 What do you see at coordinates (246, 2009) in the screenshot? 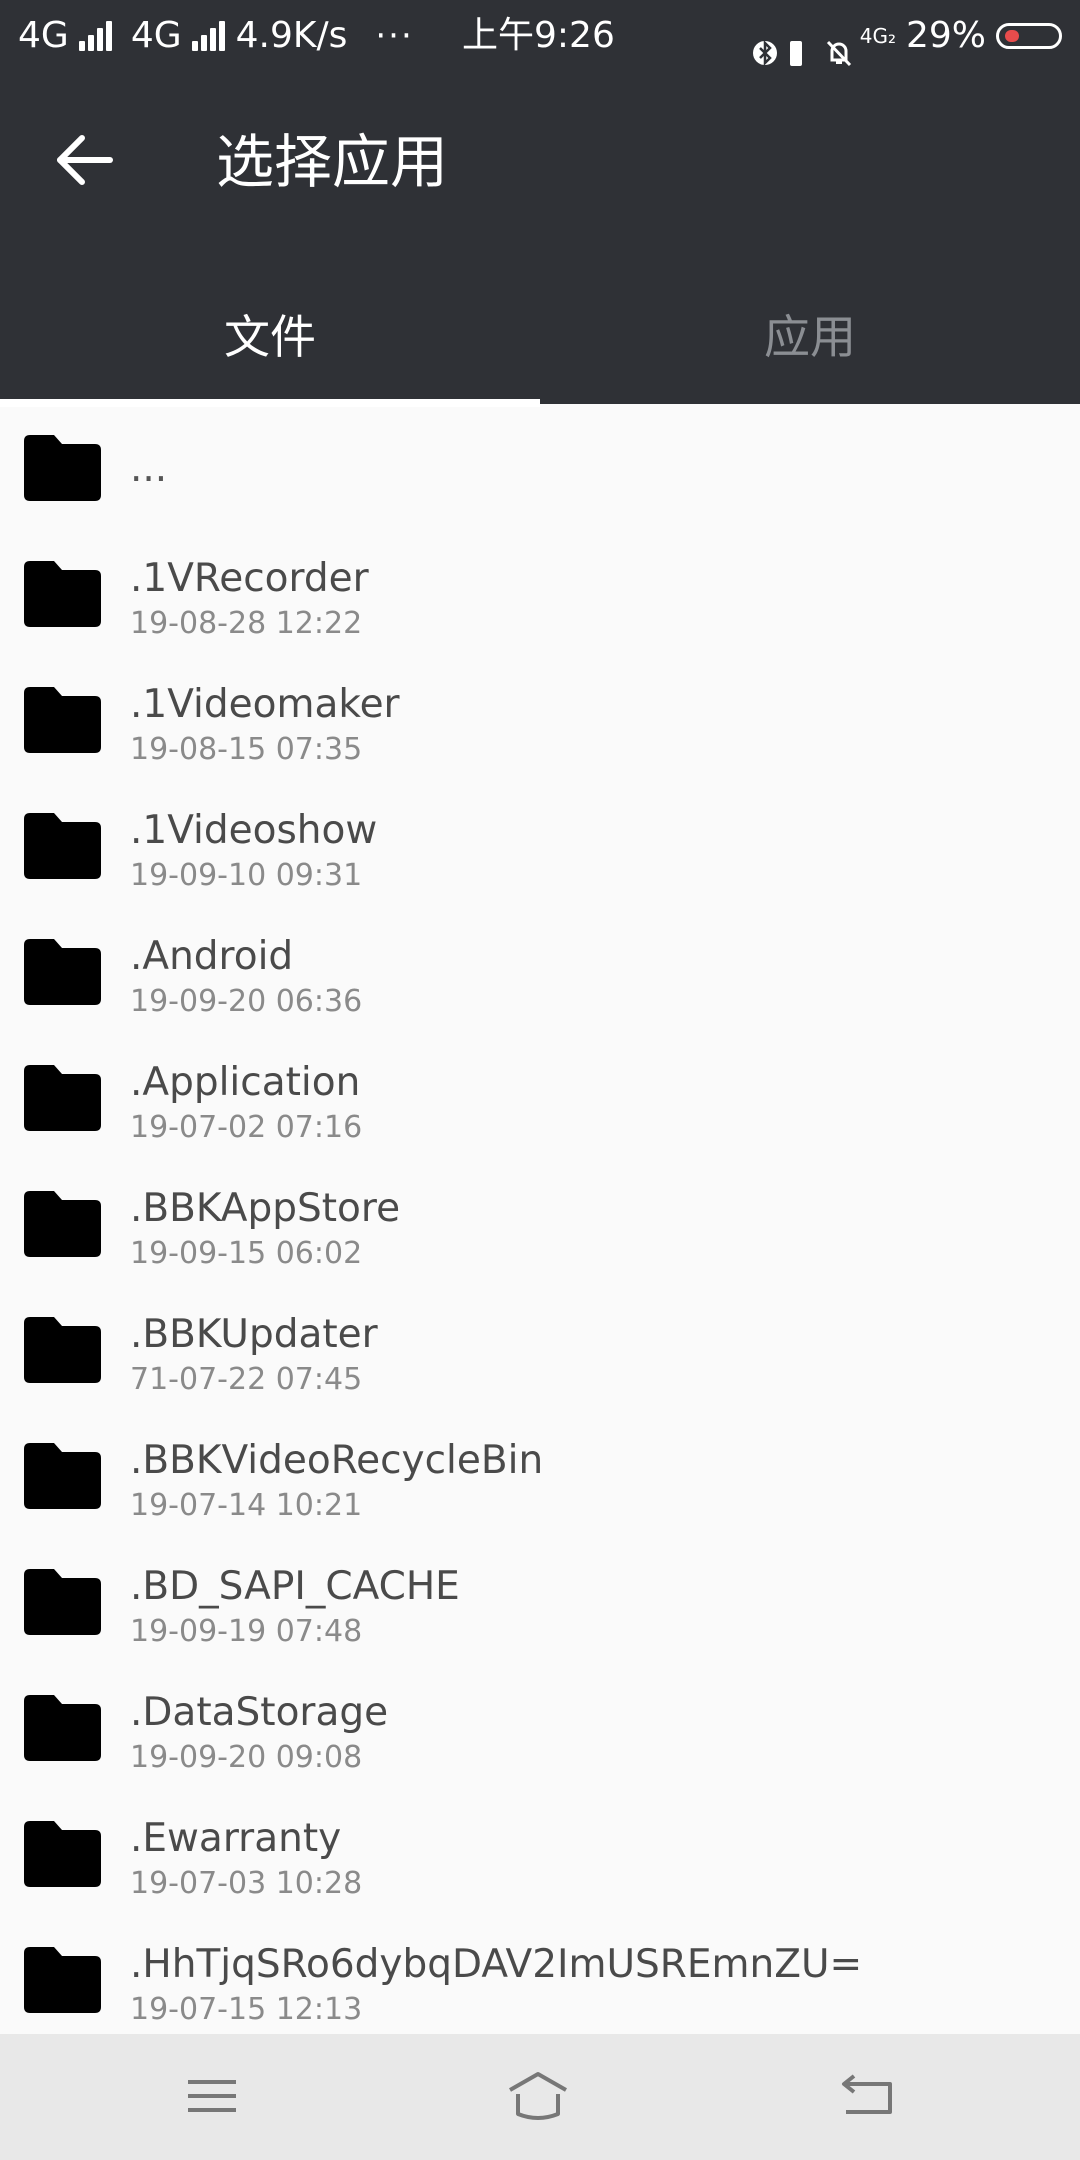
I see `file-date: 19-07-15 12:13` at bounding box center [246, 2009].